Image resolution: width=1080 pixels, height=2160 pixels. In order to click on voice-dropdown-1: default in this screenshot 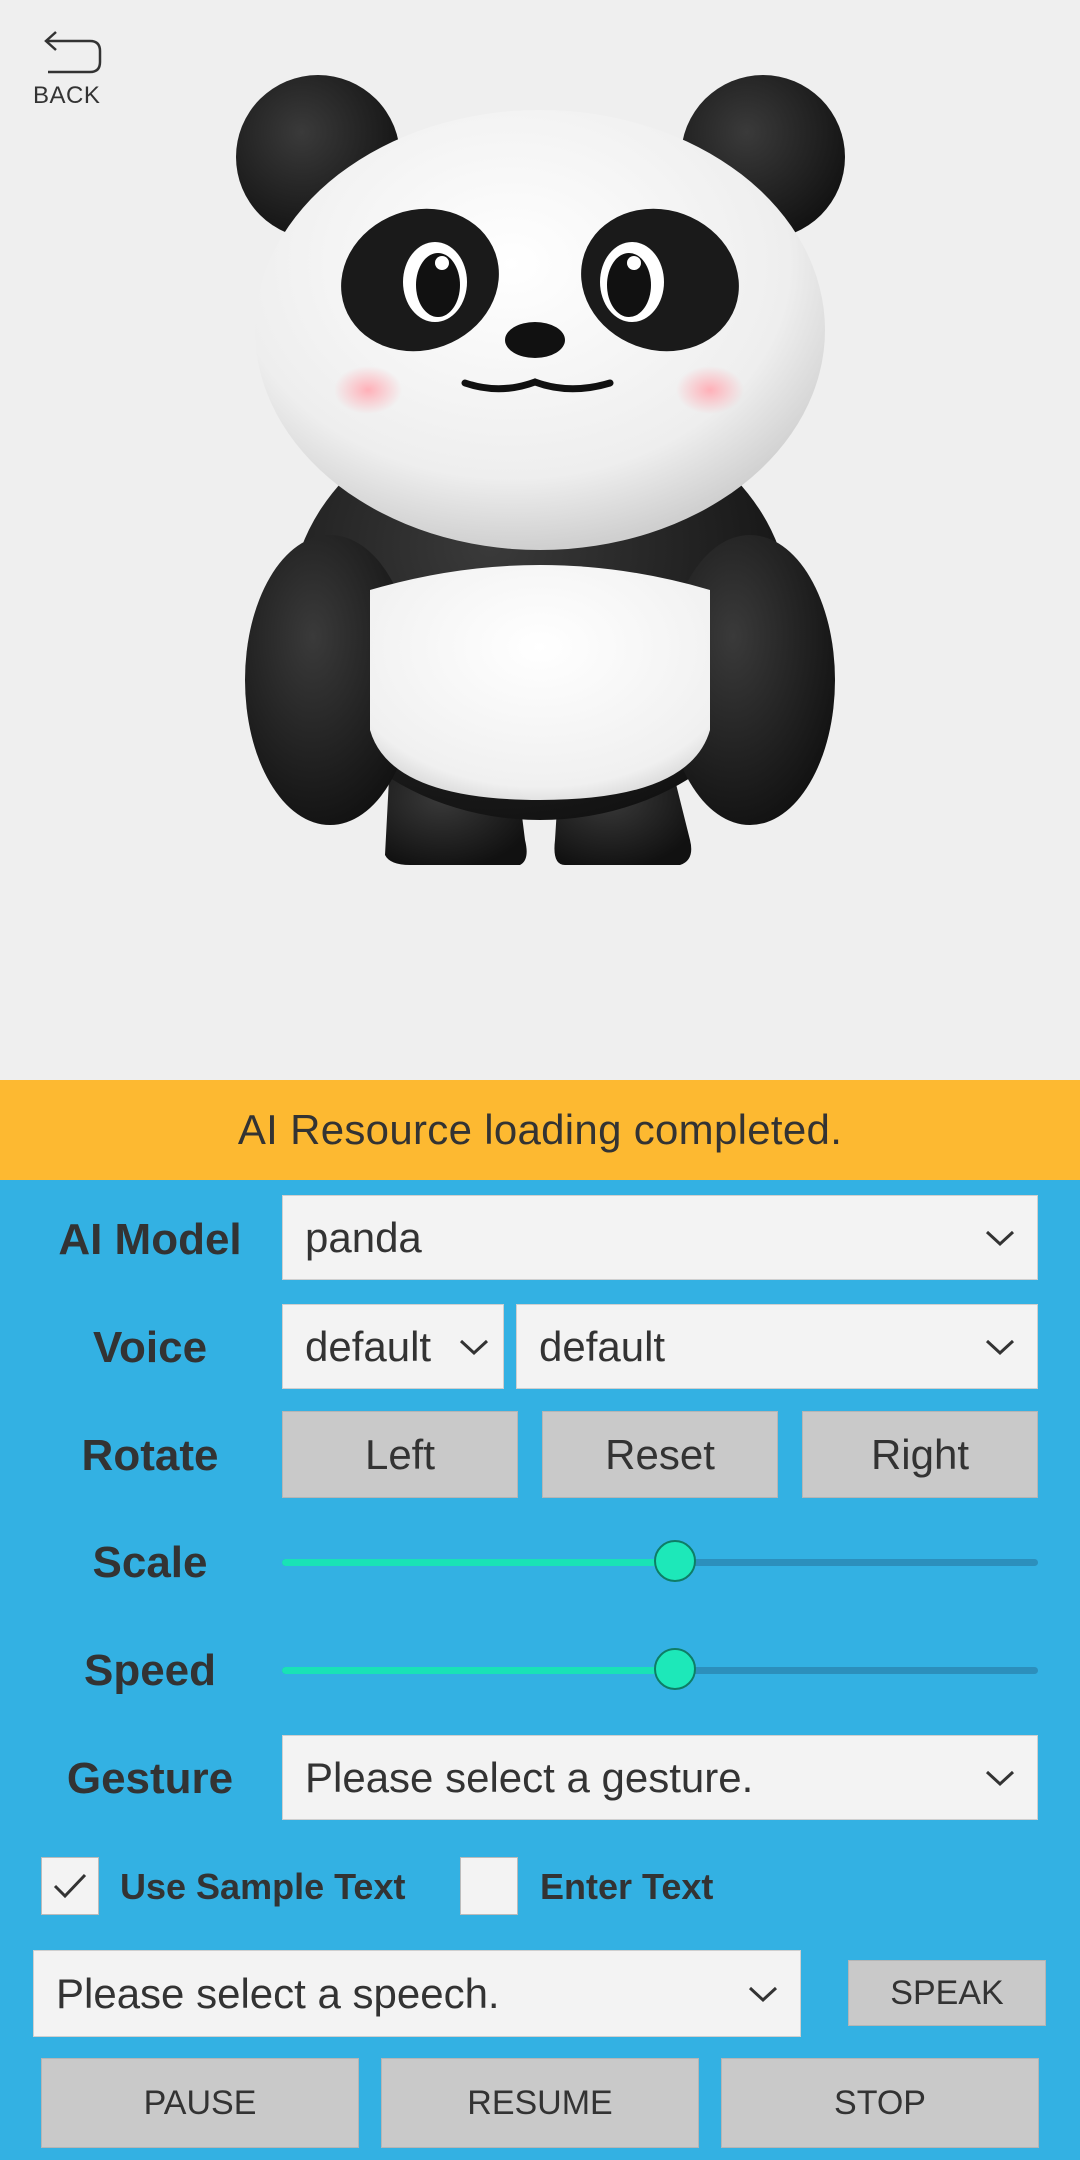, I will do `click(393, 1346)`.